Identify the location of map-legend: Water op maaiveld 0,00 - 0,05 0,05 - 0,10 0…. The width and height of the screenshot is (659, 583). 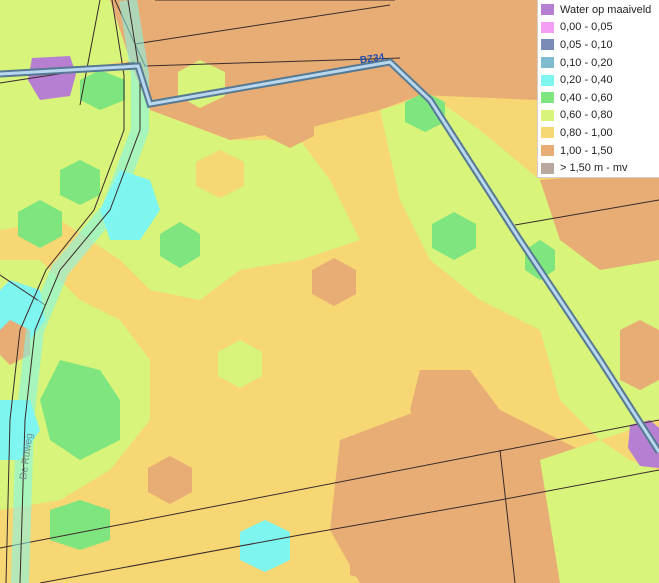
(598, 89).